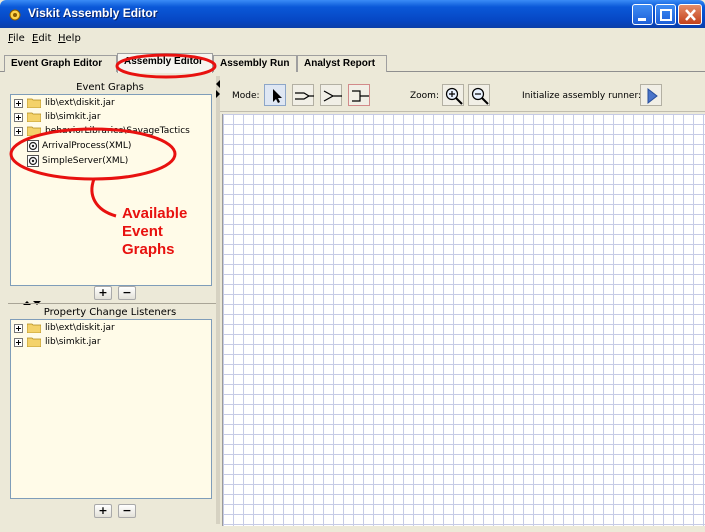 The width and height of the screenshot is (705, 532). What do you see at coordinates (57, 63) in the screenshot?
I see `tab-event-graph-editor-label: Event Graph Editor` at bounding box center [57, 63].